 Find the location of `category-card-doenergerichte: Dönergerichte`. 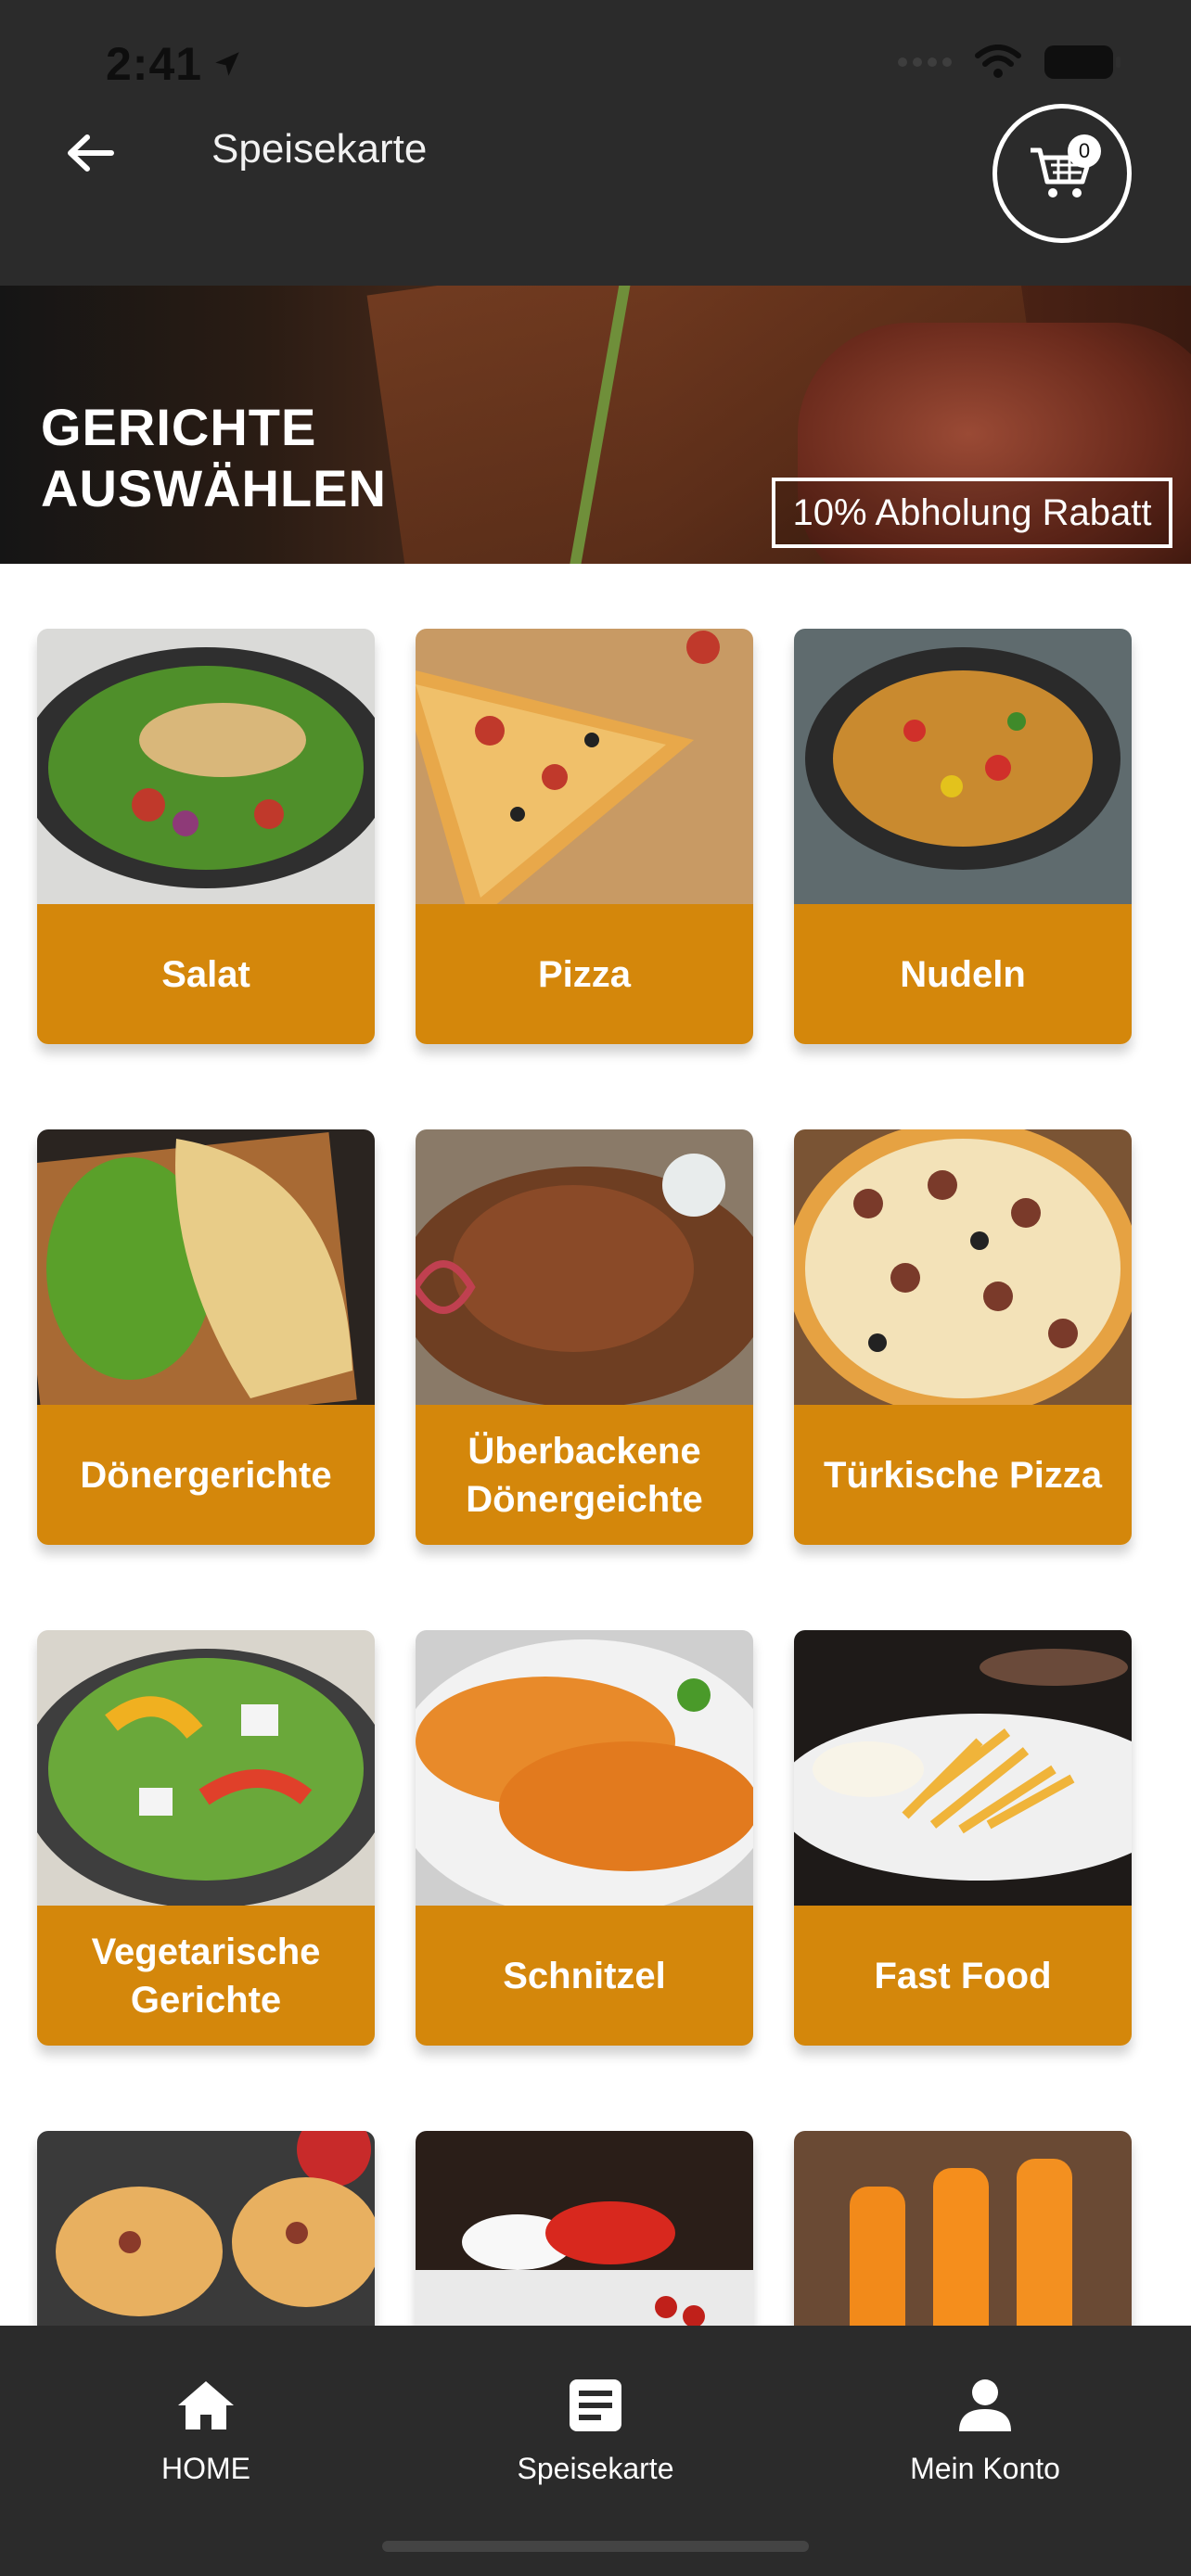

category-card-doenergerichte: Dönergerichte is located at coordinates (206, 1337).